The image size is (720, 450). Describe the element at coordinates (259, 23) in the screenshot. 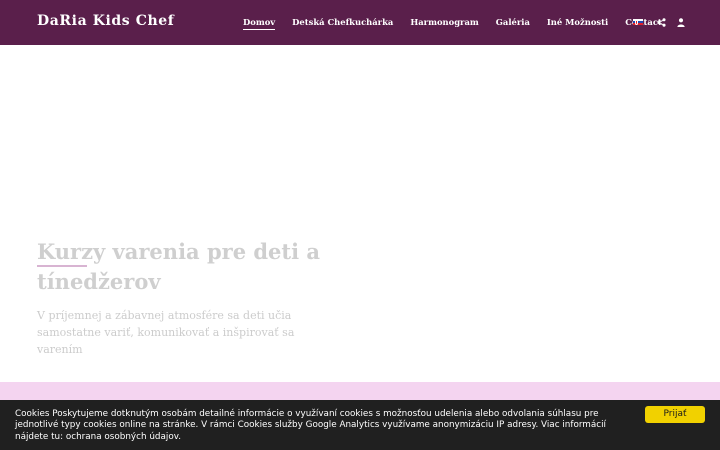

I see `nav-item-domov: Domov` at that location.